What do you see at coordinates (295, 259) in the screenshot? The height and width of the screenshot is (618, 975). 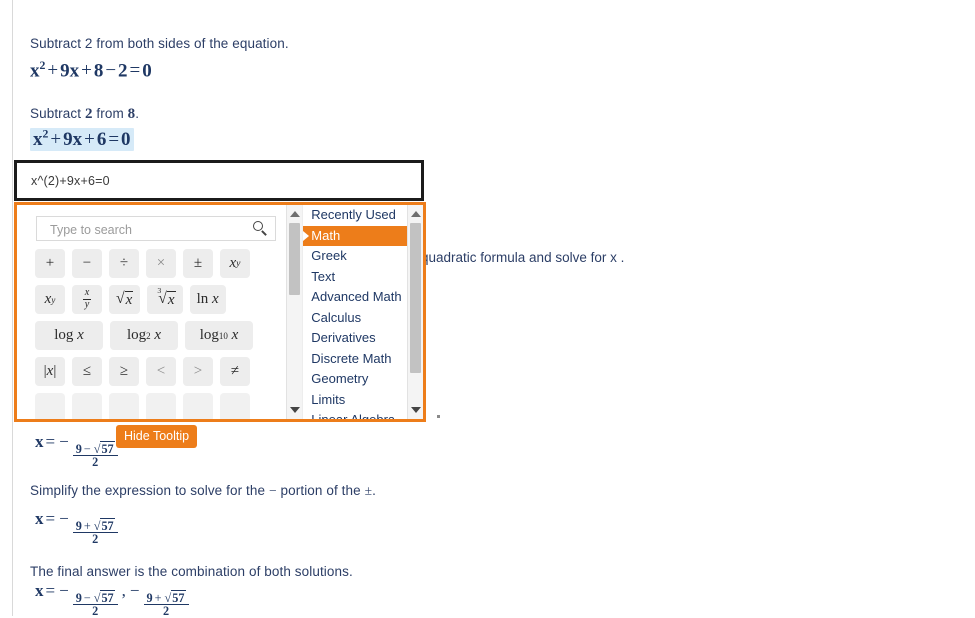 I see `symbols-scroll-thumb` at bounding box center [295, 259].